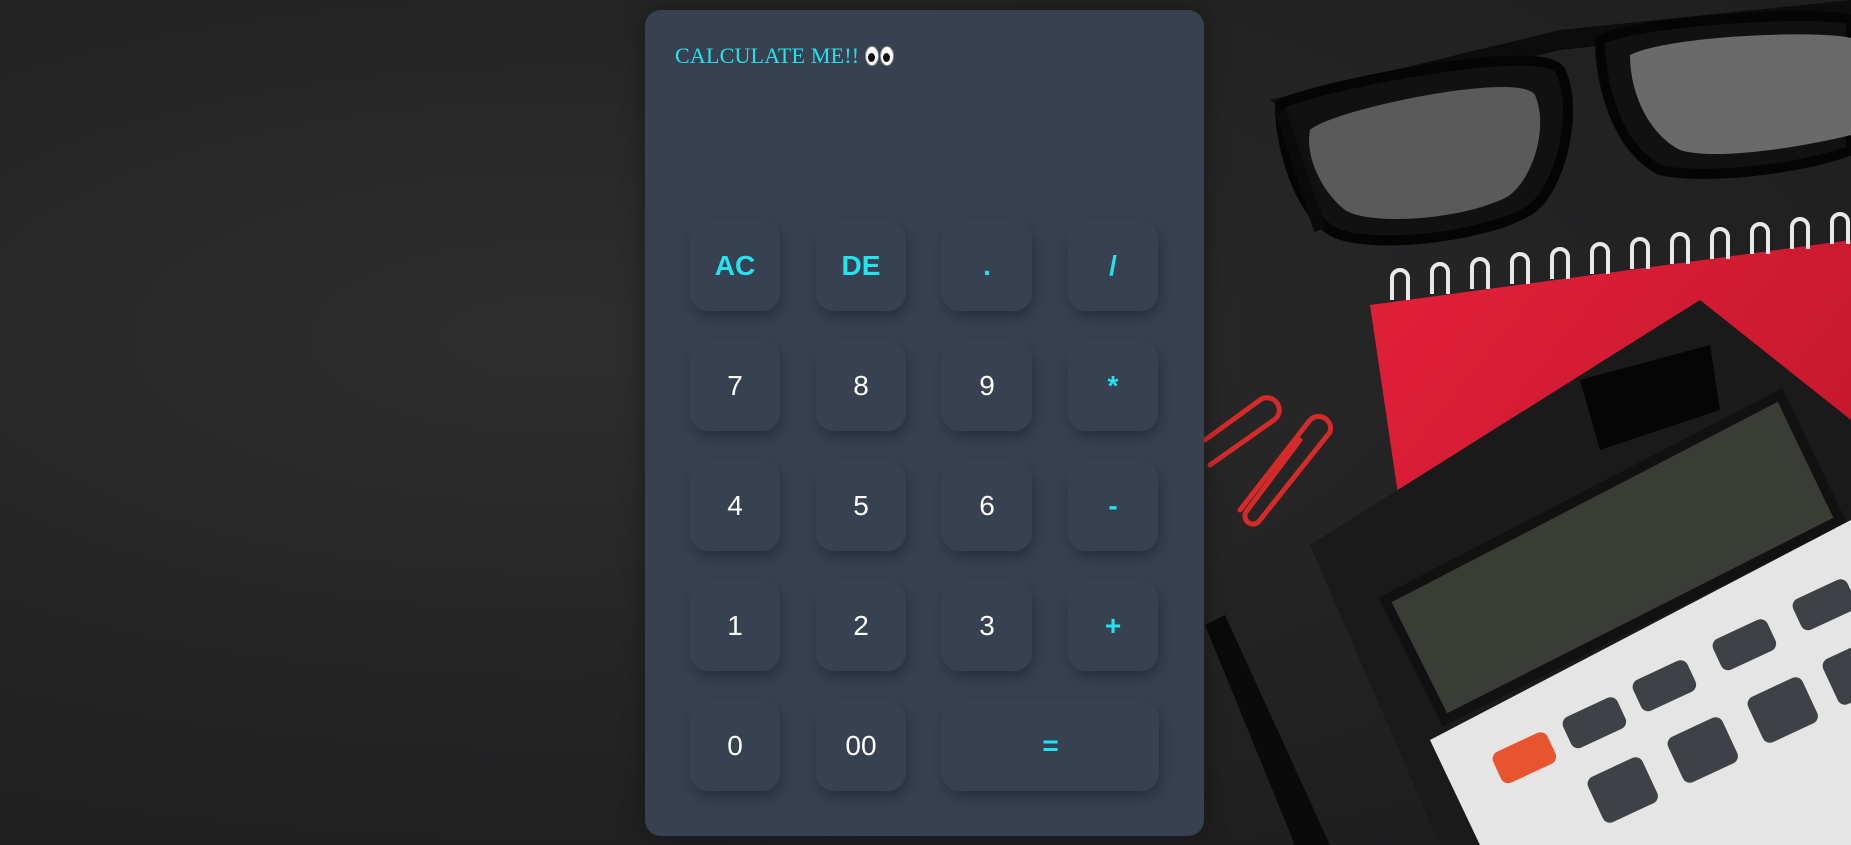 This screenshot has height=845, width=1851. Describe the element at coordinates (925, 135) in the screenshot. I see `calculator-display` at that location.